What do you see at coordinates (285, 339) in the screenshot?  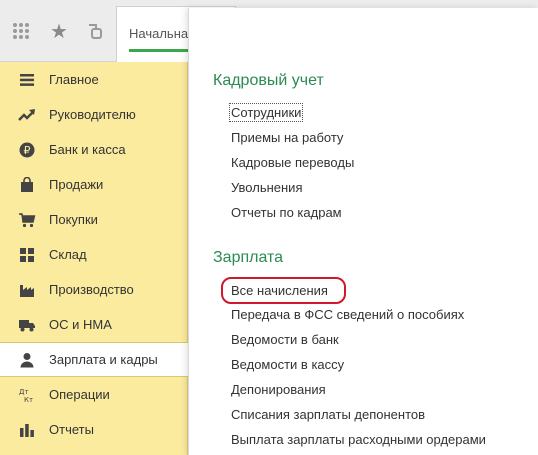 I see `link-bank-statements: Ведомости в банк` at bounding box center [285, 339].